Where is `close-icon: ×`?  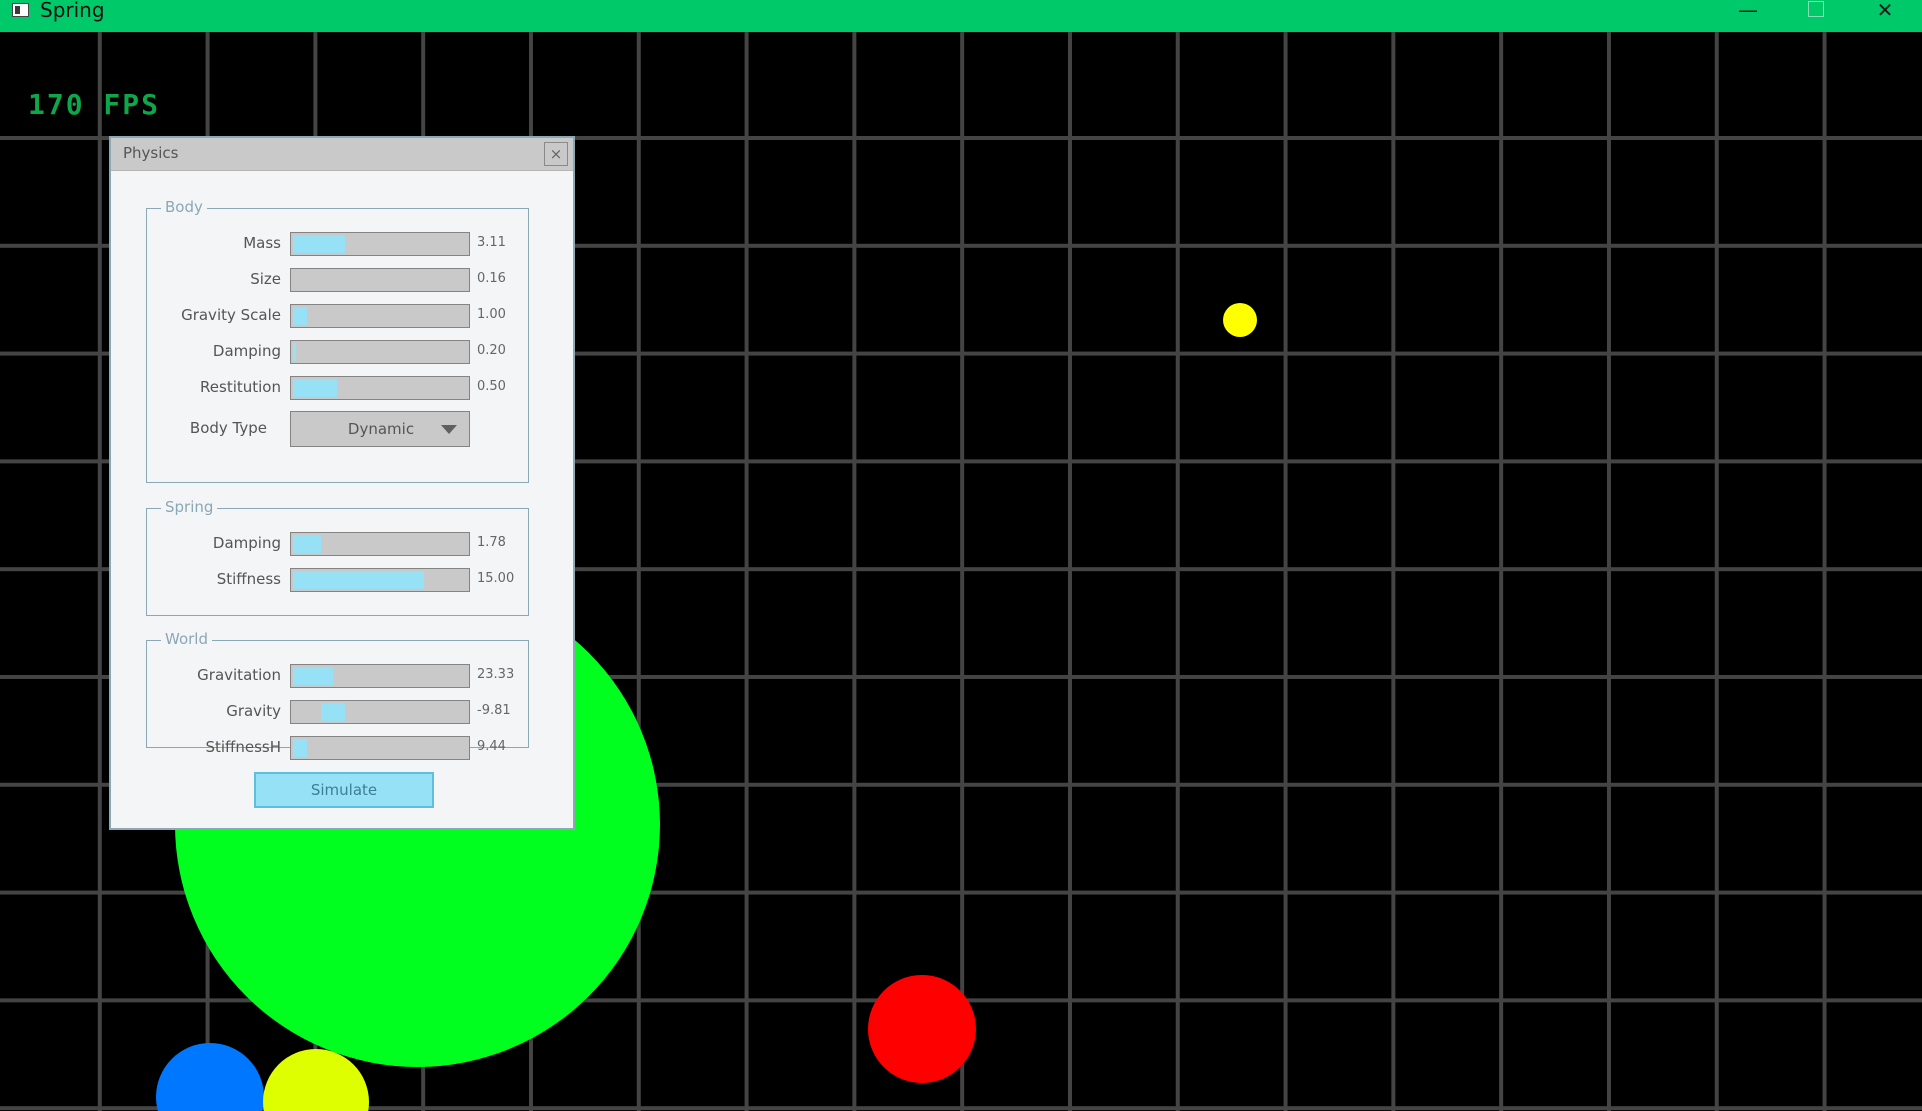 close-icon: × is located at coordinates (556, 154).